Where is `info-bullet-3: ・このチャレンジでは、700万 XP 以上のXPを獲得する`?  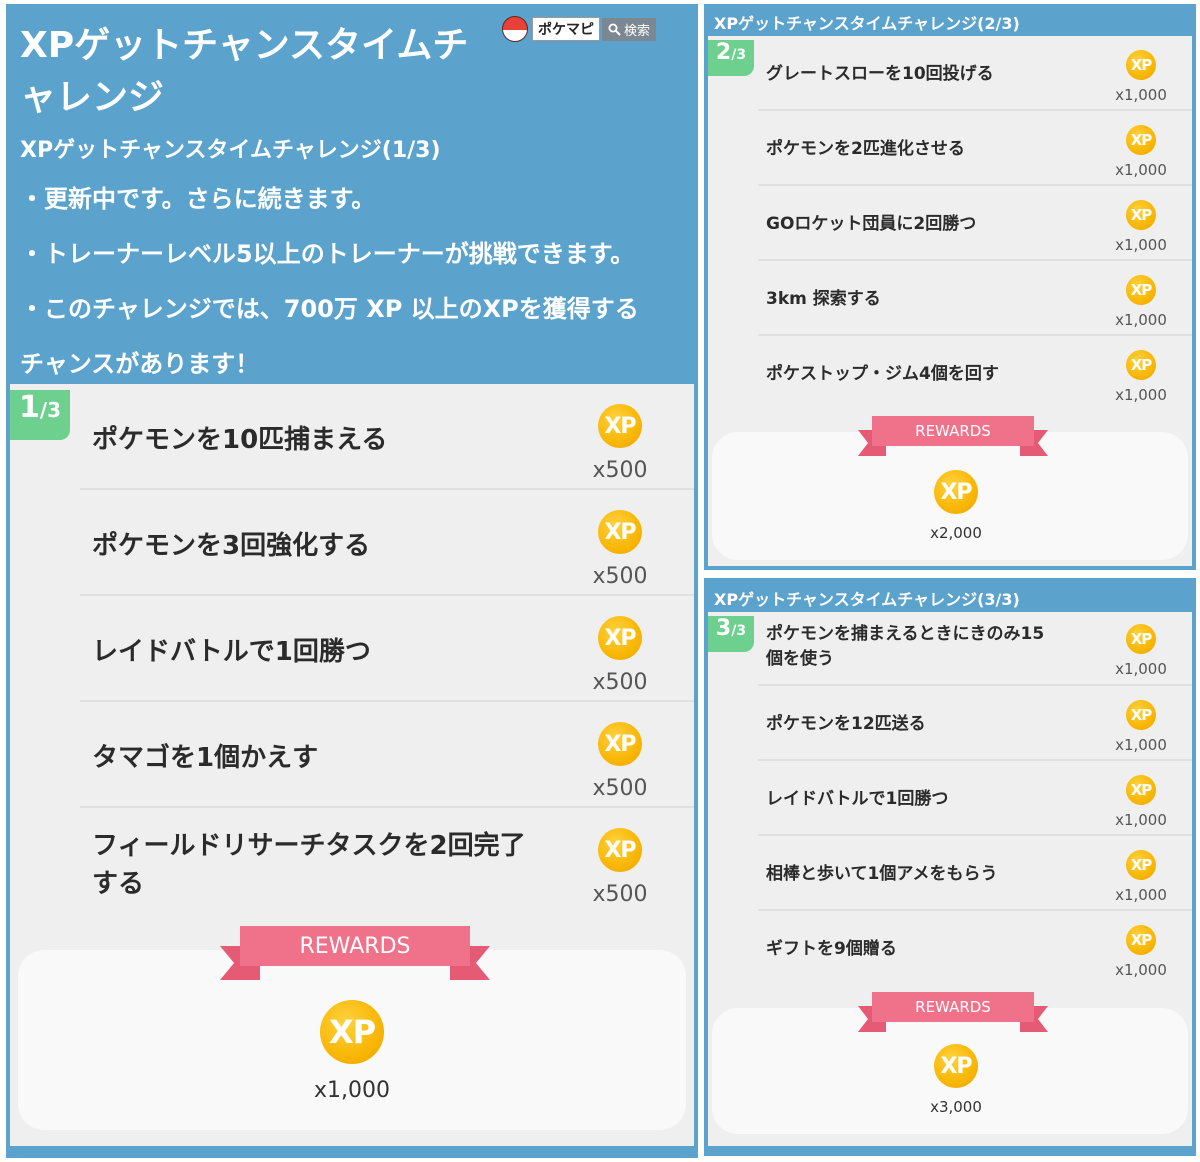 info-bullet-3: ・このチャレンジでは、700万 XP 以上のXPを獲得する is located at coordinates (329, 309).